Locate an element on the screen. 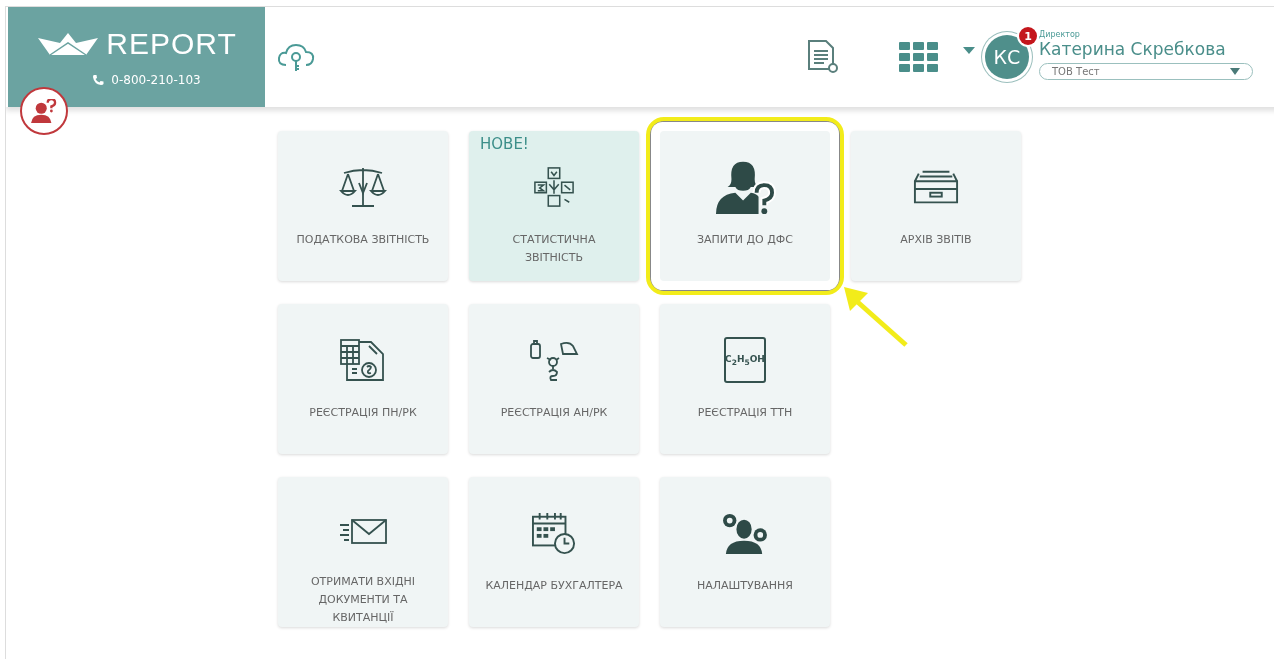  menu-tile: РЕЄСТРАЦІЯ АН/РК is located at coordinates (554, 379).